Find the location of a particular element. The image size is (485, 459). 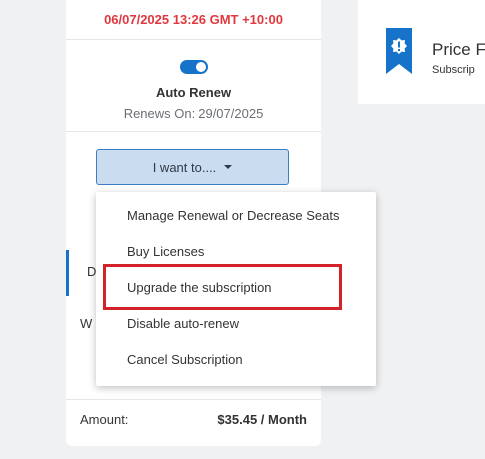

renews-on-label: Renews On: is located at coordinates (159, 113).